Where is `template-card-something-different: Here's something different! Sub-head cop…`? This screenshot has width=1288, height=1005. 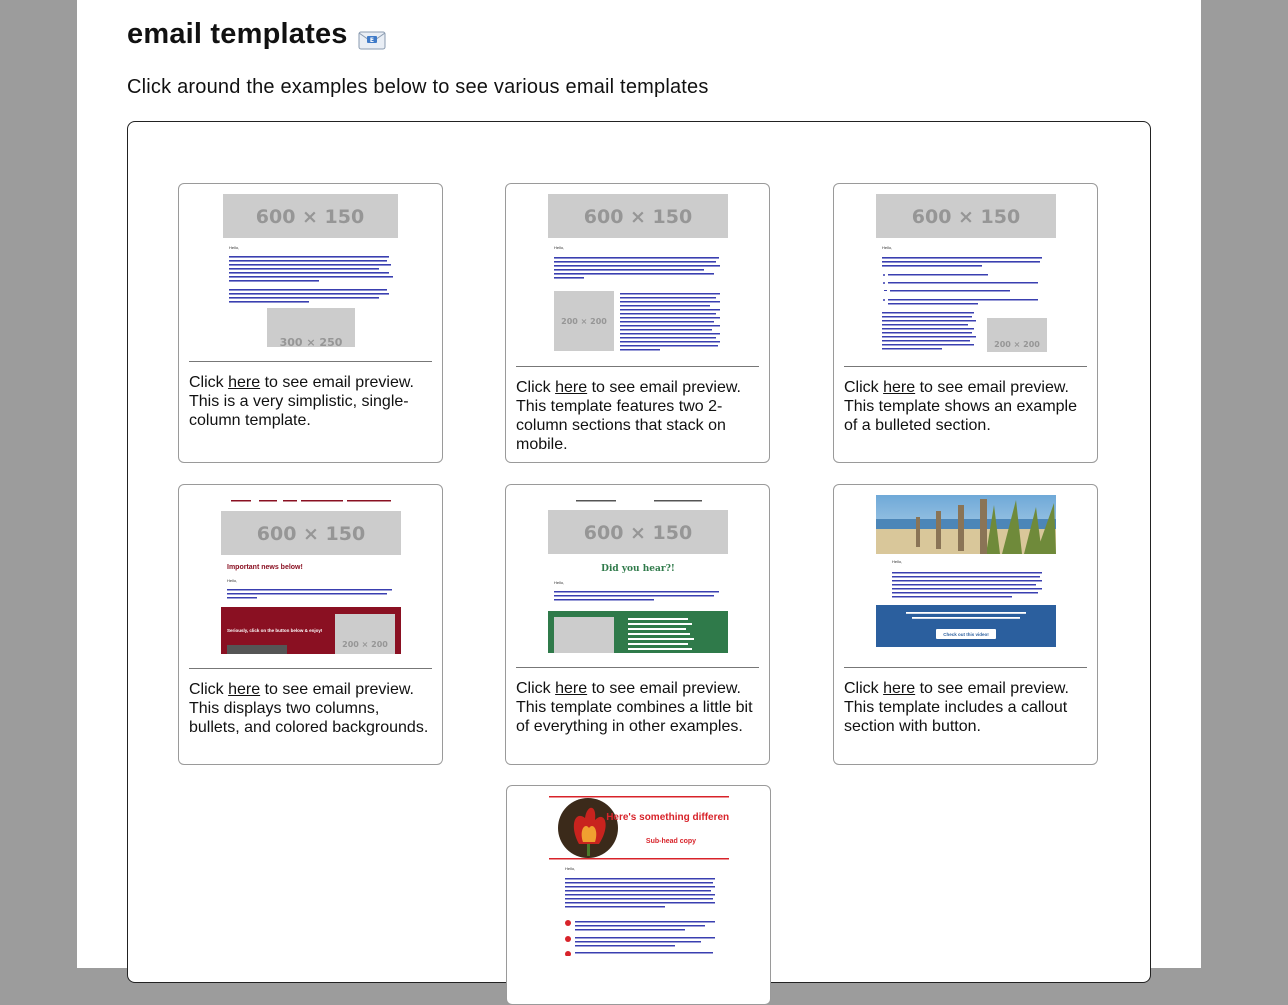 template-card-something-different: Here's something different! Sub-head cop… is located at coordinates (638, 895).